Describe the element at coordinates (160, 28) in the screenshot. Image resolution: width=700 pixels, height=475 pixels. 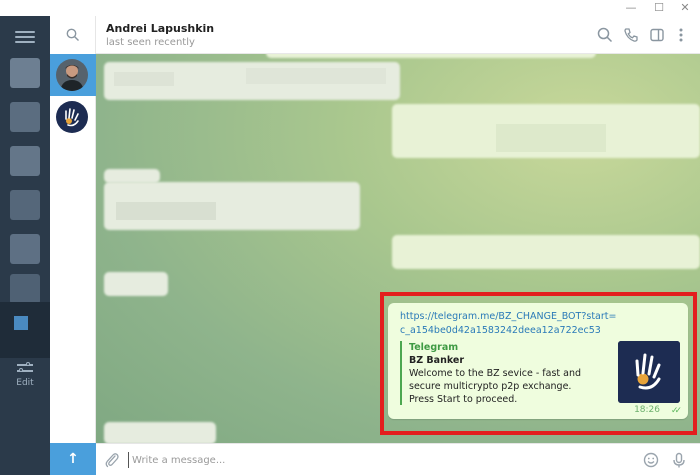
I see `peer-name: Andrei Lapushkin` at that location.